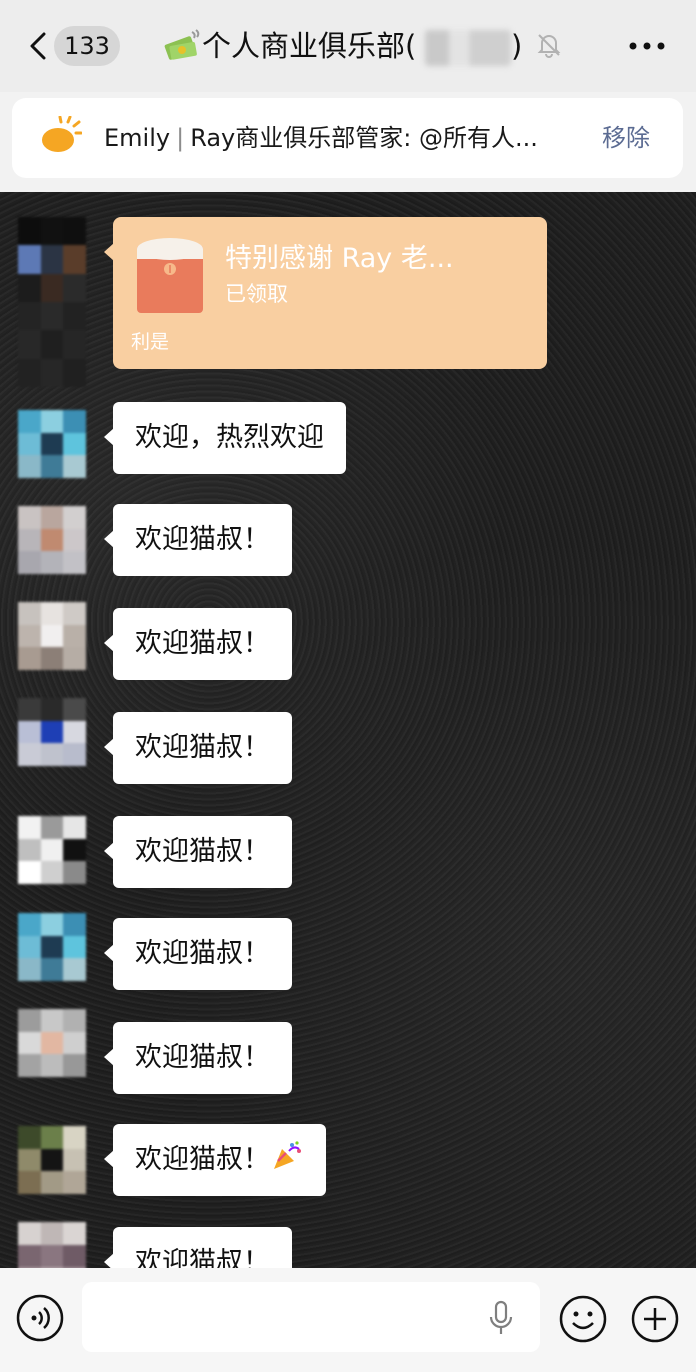  What do you see at coordinates (170, 275) in the screenshot?
I see `red-packet-icon` at bounding box center [170, 275].